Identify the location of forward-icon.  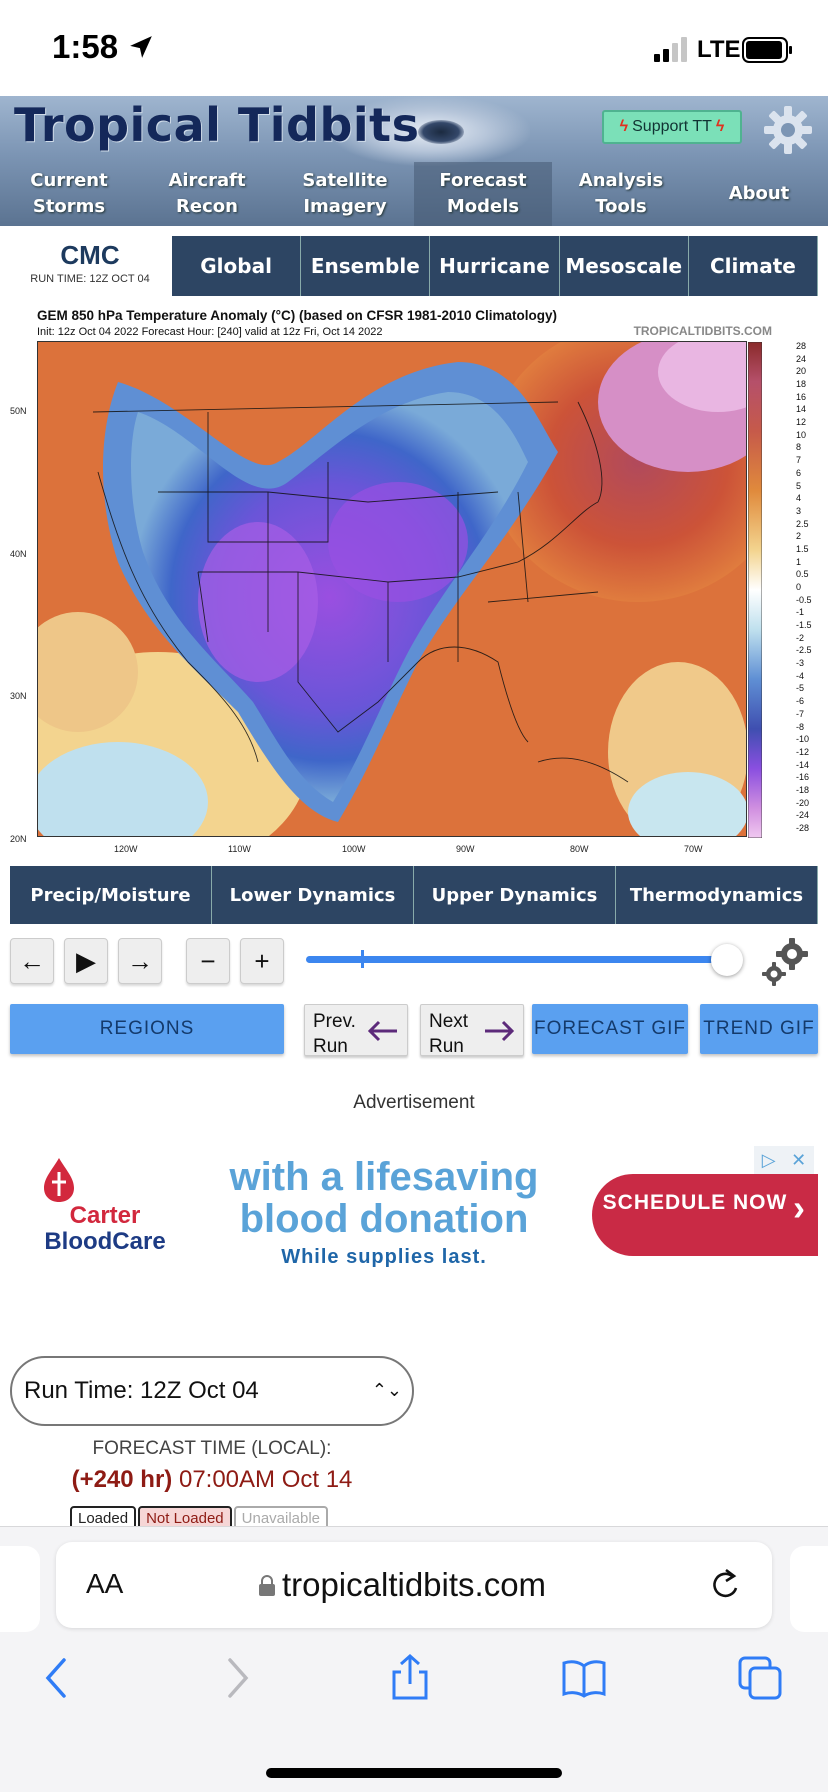
(236, 1678).